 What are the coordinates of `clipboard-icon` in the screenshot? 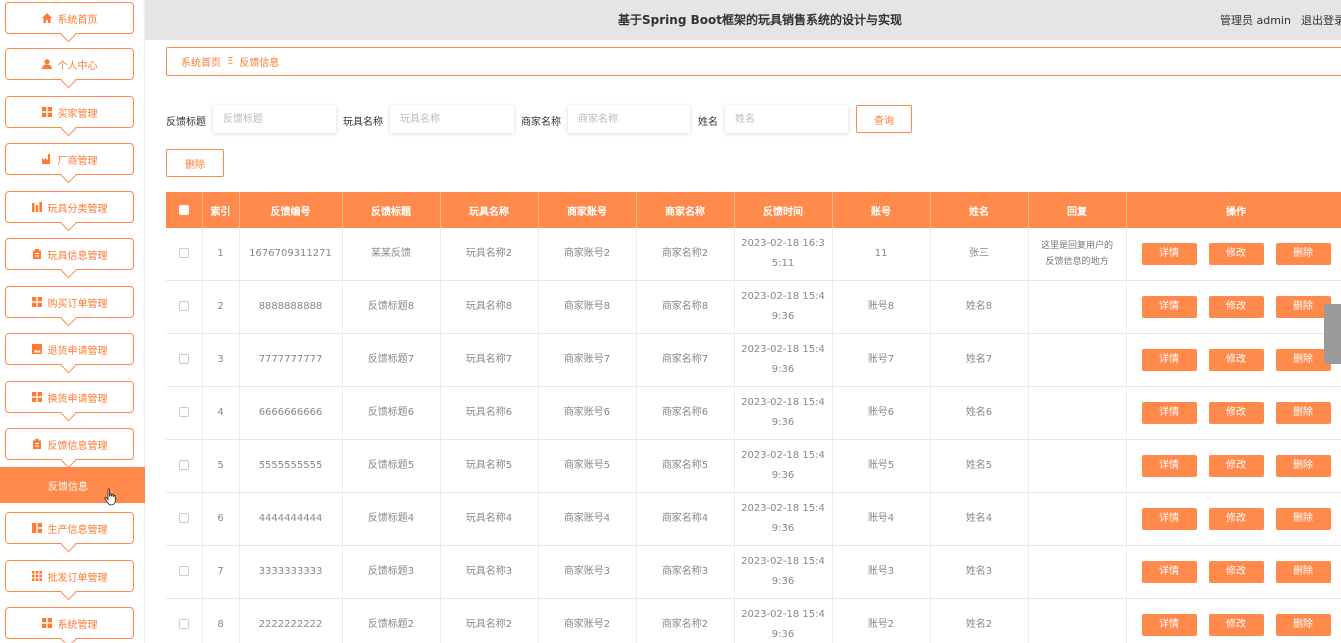 It's located at (37, 254).